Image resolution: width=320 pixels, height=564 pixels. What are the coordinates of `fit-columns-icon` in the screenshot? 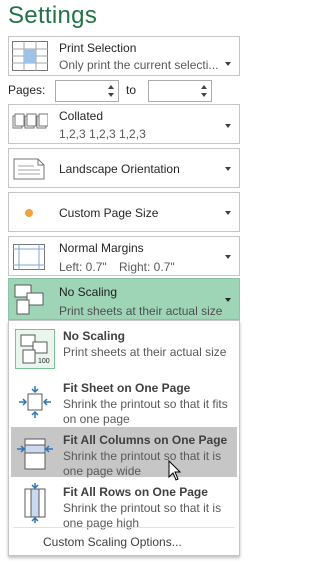 It's located at (35, 456).